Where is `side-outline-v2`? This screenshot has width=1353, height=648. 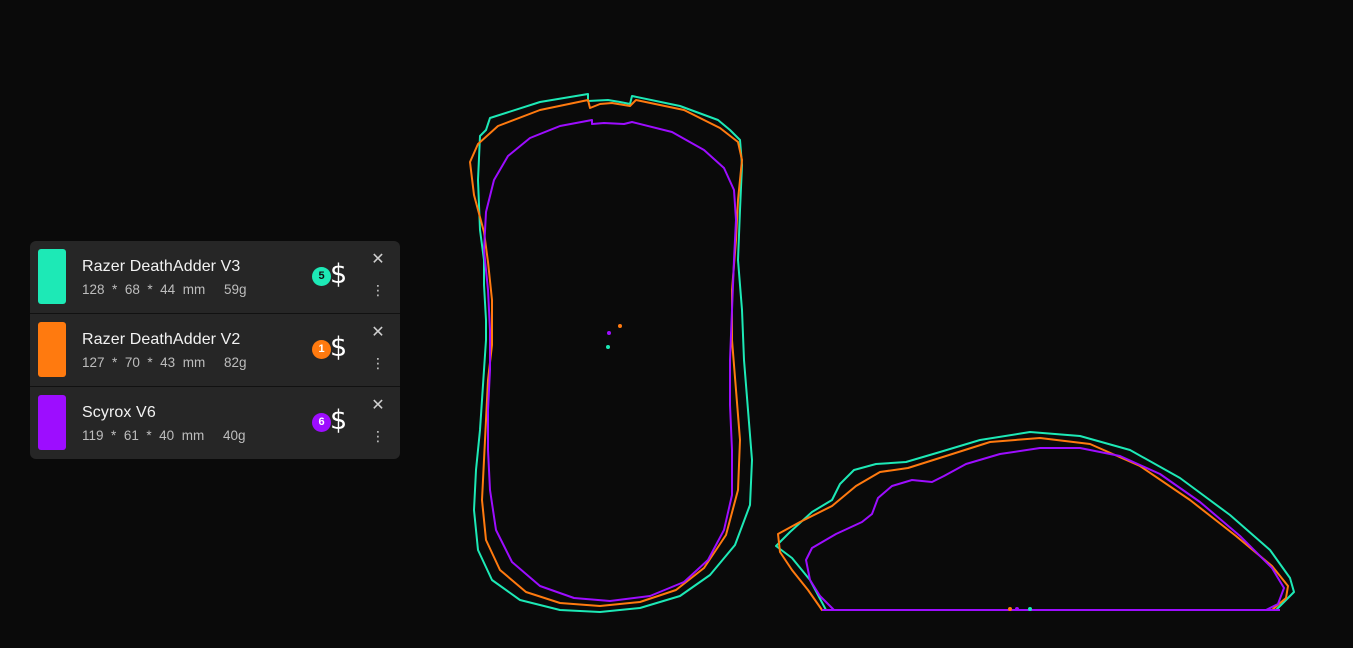 side-outline-v2 is located at coordinates (1033, 524).